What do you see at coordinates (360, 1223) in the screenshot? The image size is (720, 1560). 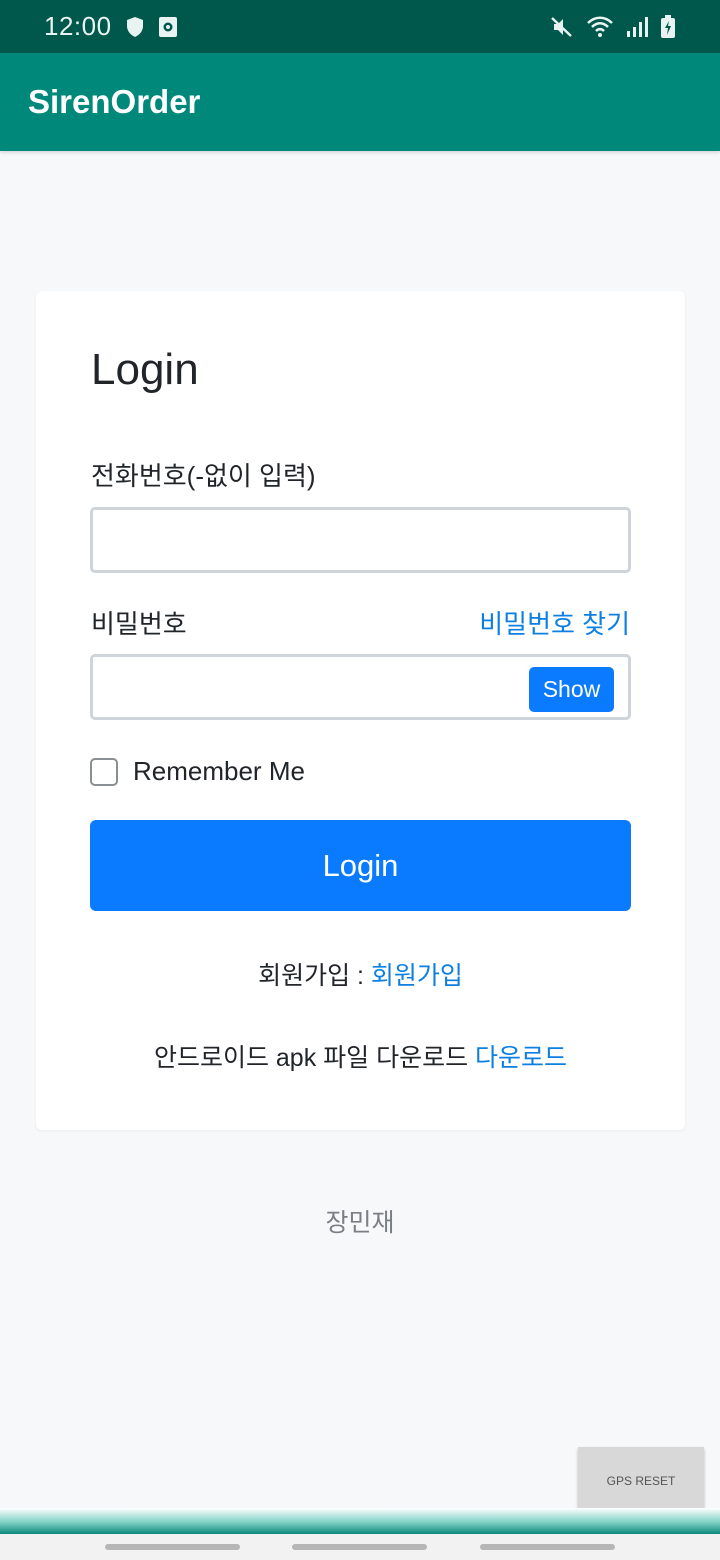 I see `footer-name: 장민재` at bounding box center [360, 1223].